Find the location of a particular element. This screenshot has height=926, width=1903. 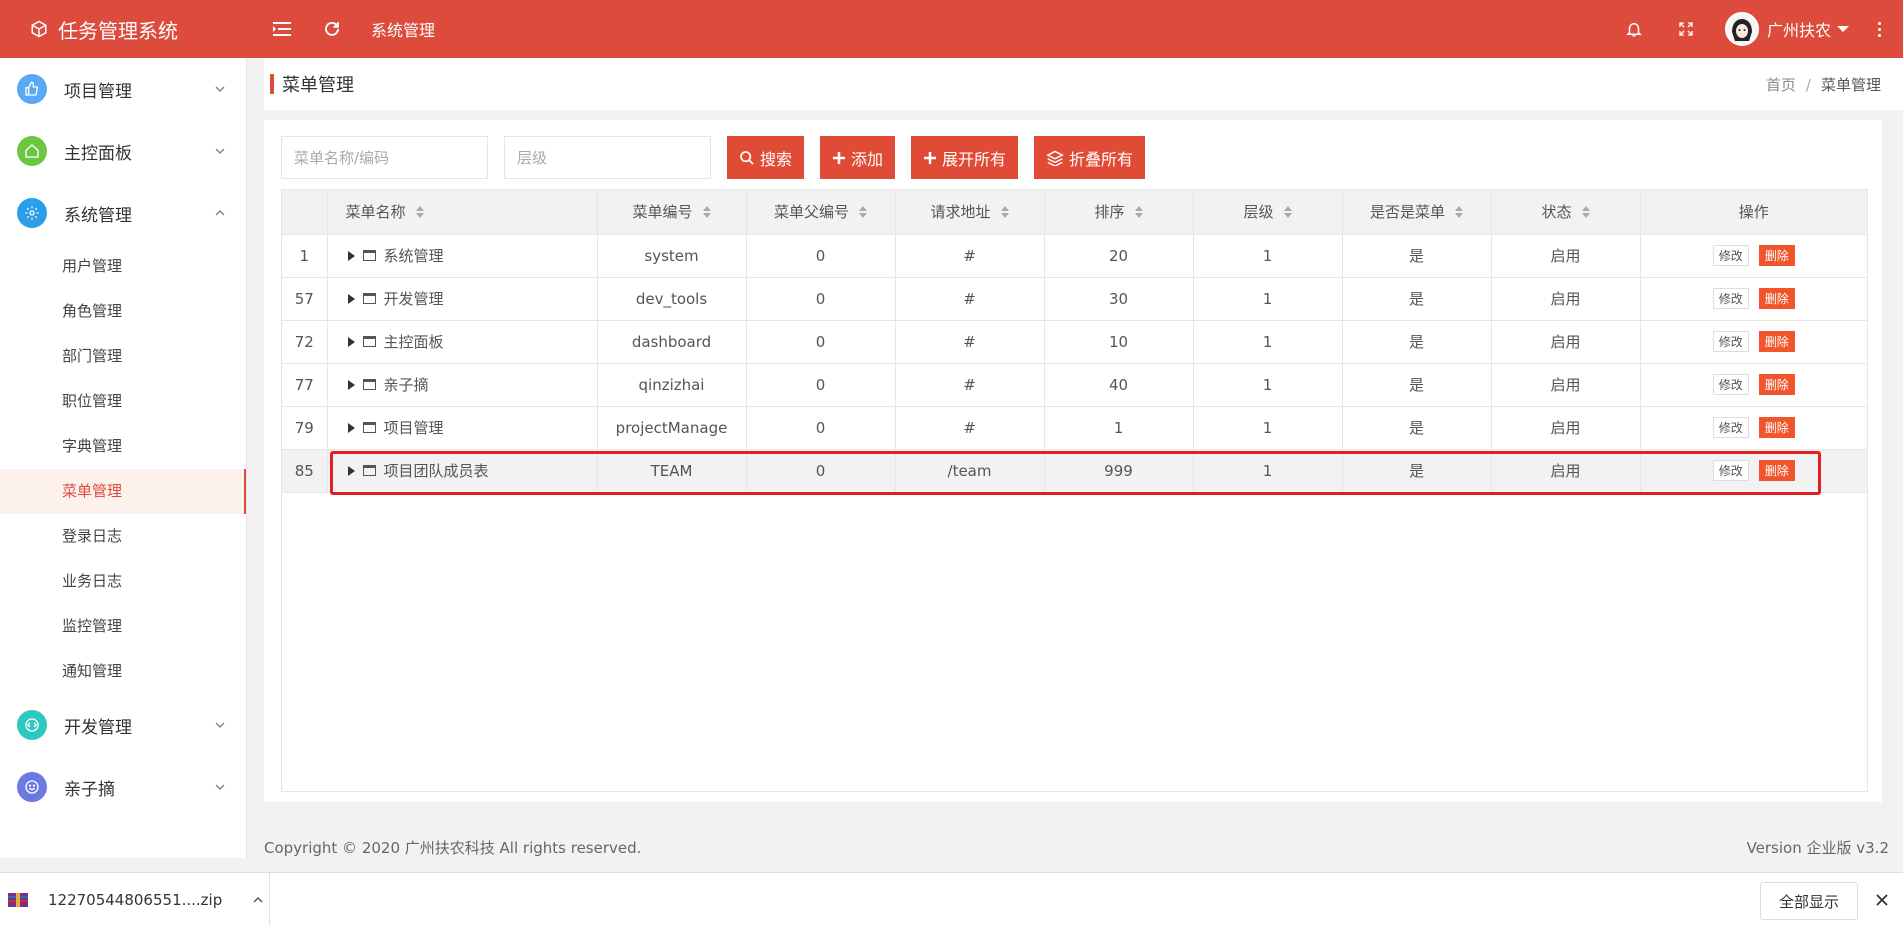

column-header-url: 请求地址 is located at coordinates (970, 212).